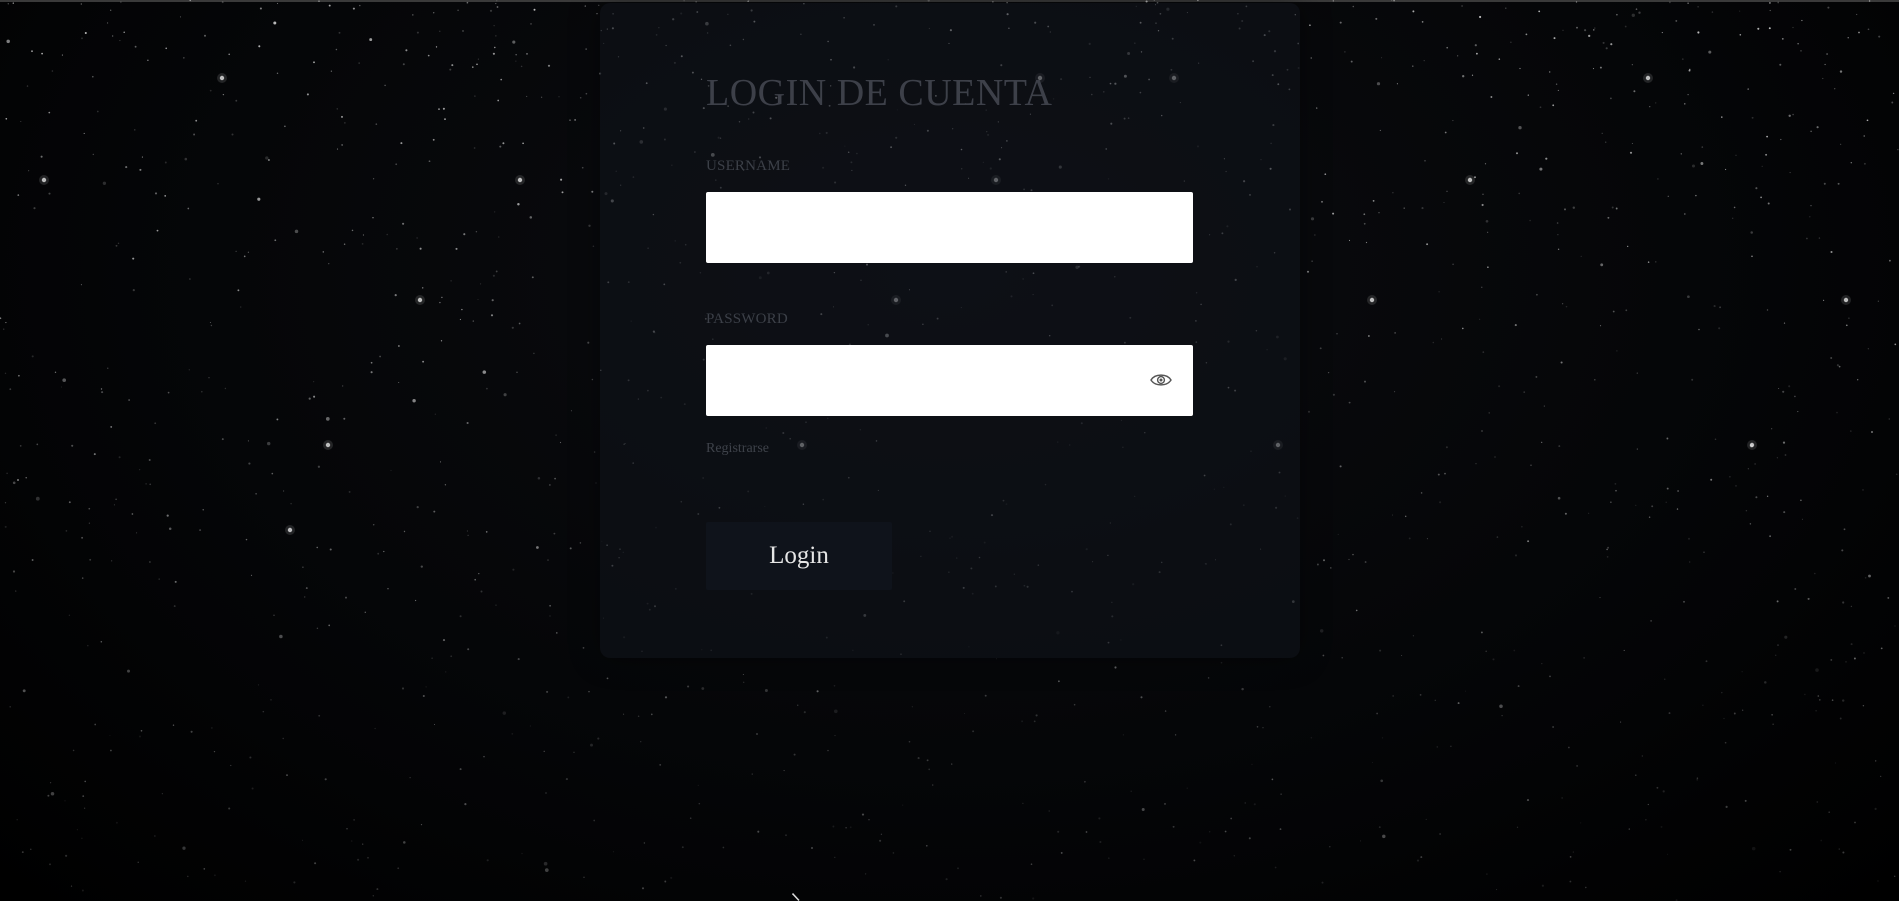  What do you see at coordinates (879, 93) in the screenshot?
I see `page-title: LOGIN DE CUENTA` at bounding box center [879, 93].